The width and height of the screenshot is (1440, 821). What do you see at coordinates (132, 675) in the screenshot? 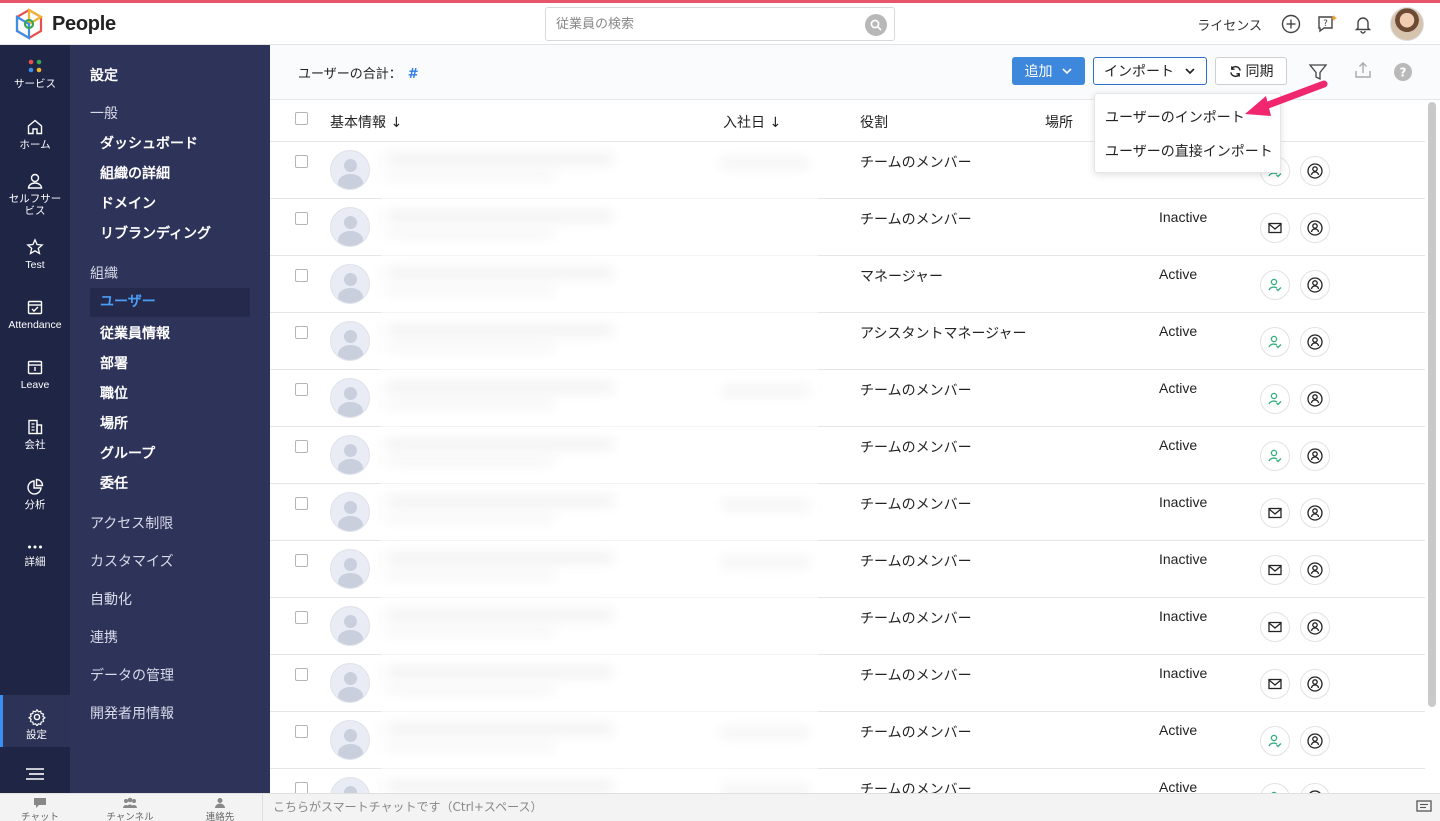
I see `section-data-management: データの管理` at bounding box center [132, 675].